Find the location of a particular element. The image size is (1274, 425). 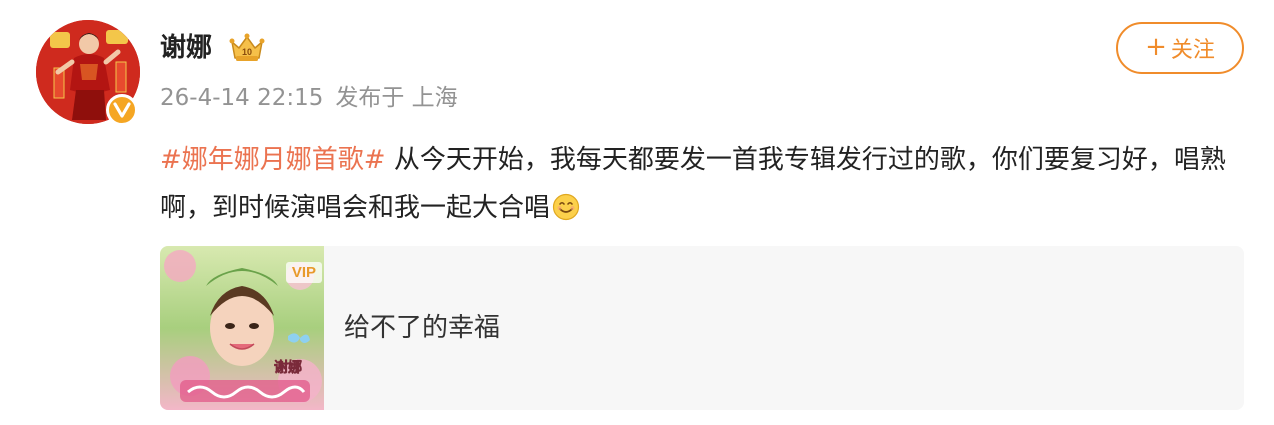

hashtag-link: #娜年娜月娜首歌# is located at coordinates (273, 160).